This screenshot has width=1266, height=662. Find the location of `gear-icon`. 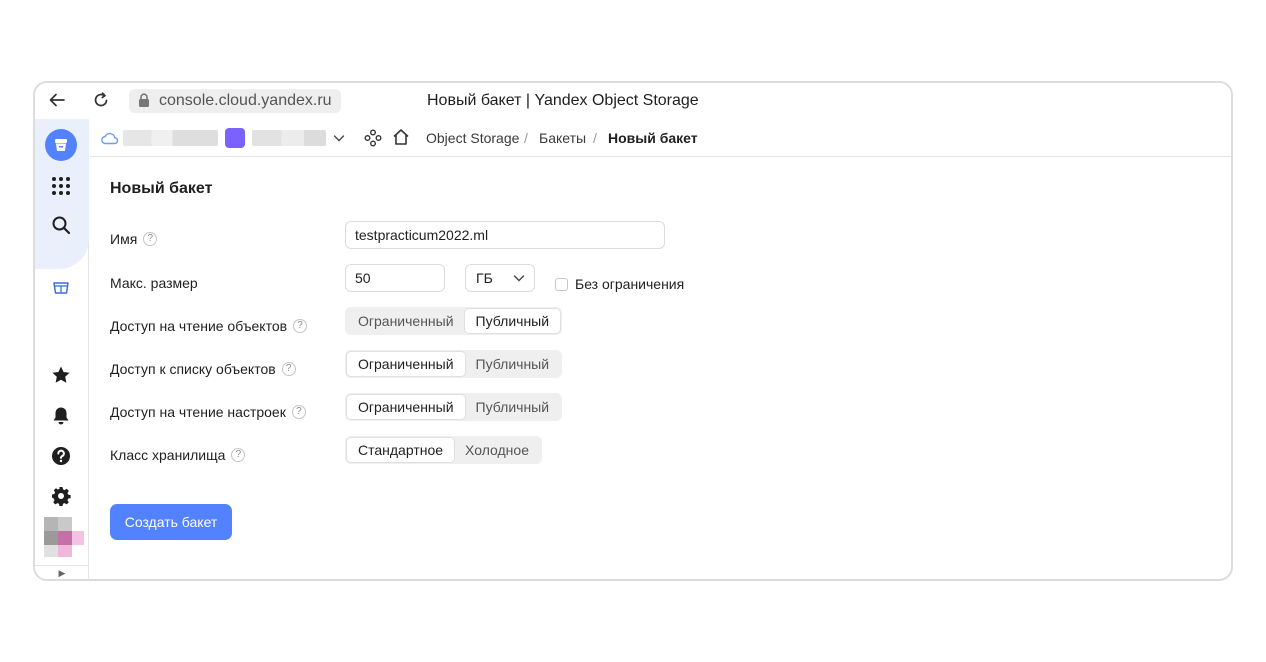

gear-icon is located at coordinates (61, 496).